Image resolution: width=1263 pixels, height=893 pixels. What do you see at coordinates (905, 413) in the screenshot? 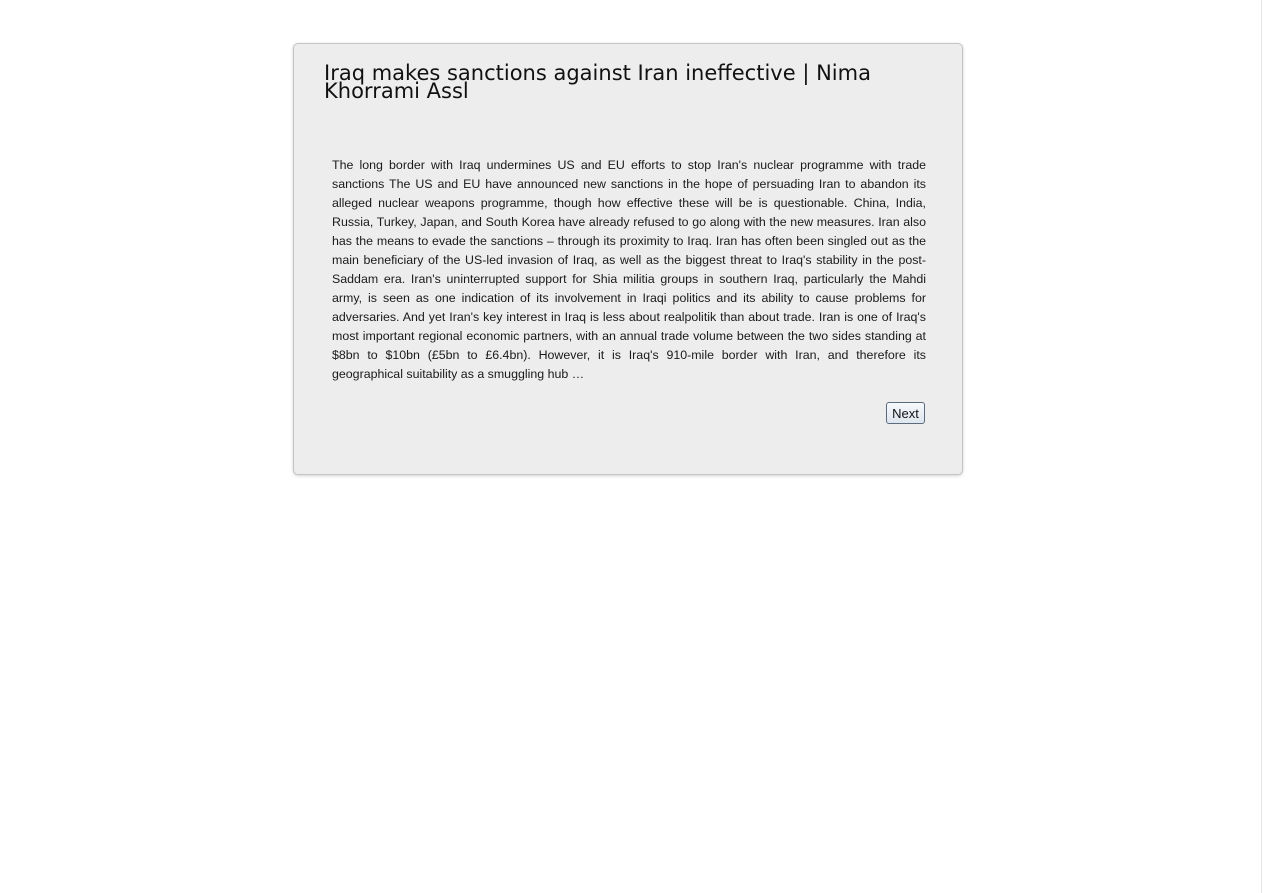
I see `next-button: Next` at bounding box center [905, 413].